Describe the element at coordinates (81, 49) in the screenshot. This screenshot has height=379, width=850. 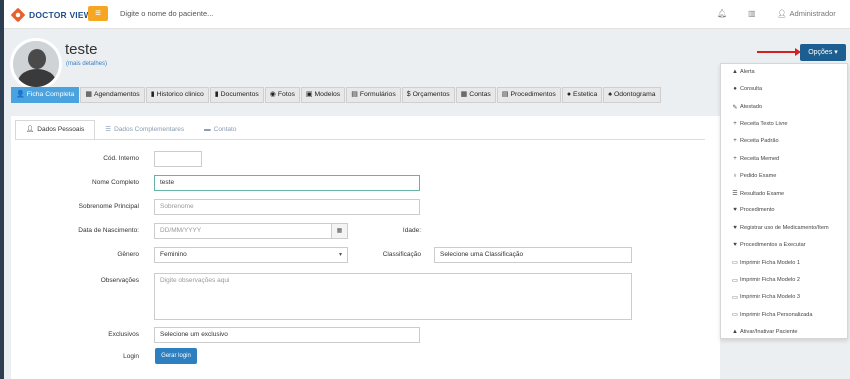
I see `patient-name: teste` at that location.